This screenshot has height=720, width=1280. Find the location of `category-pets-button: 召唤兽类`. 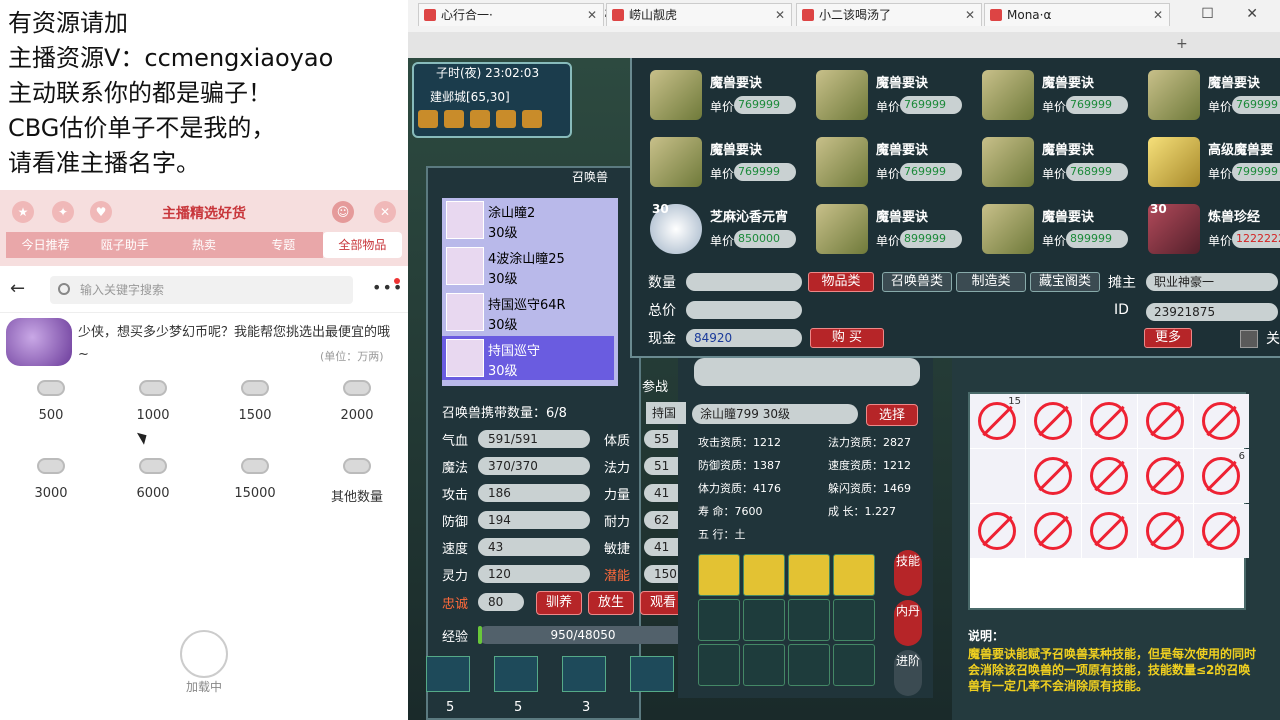

category-pets-button: 召唤兽类 is located at coordinates (917, 282).